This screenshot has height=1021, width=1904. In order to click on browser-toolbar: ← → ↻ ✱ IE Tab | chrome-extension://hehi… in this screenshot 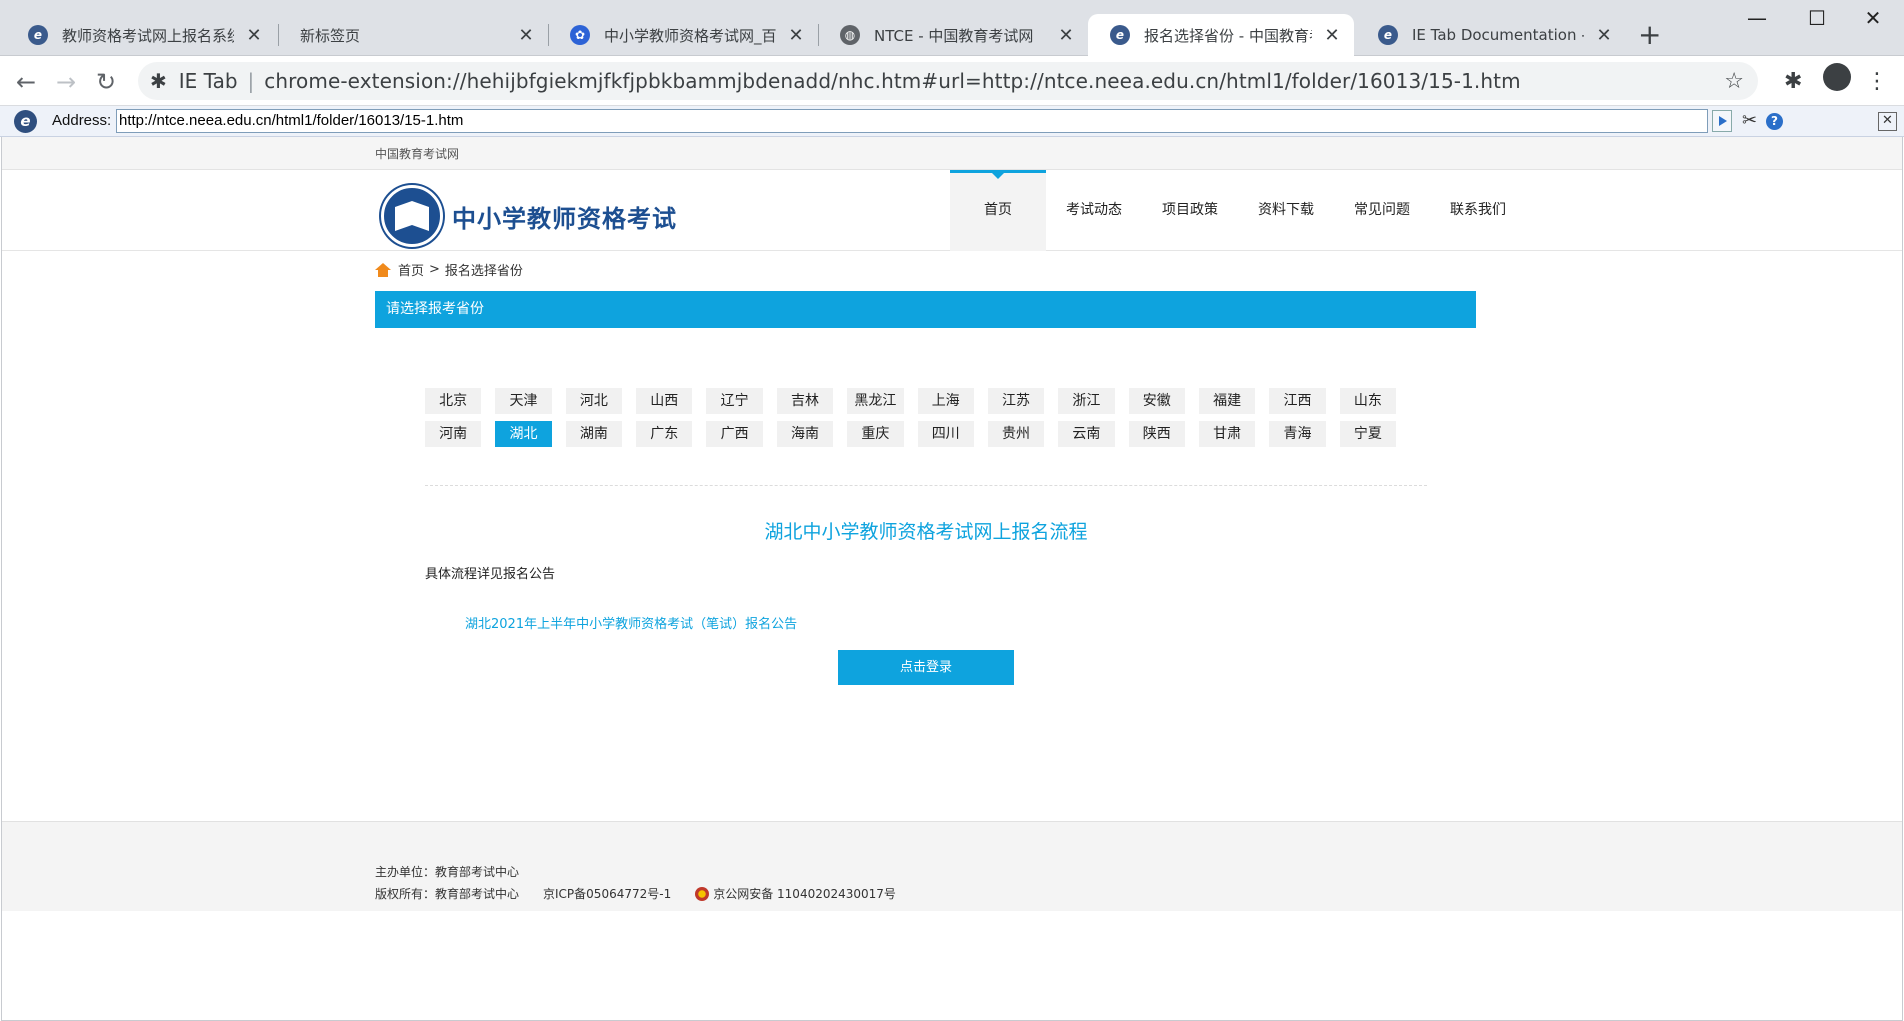, I will do `click(952, 81)`.